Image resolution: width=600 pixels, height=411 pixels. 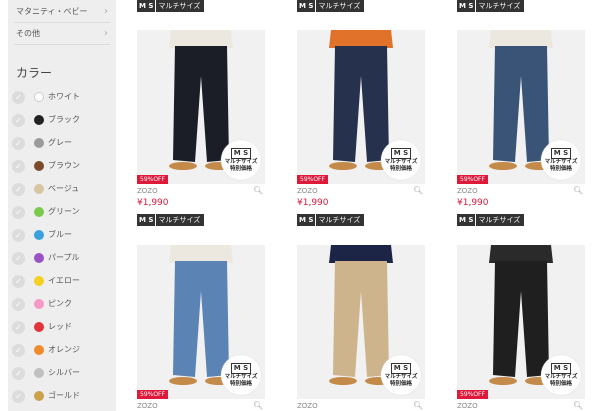 I want to click on color-label: ピンク, so click(x=60, y=303).